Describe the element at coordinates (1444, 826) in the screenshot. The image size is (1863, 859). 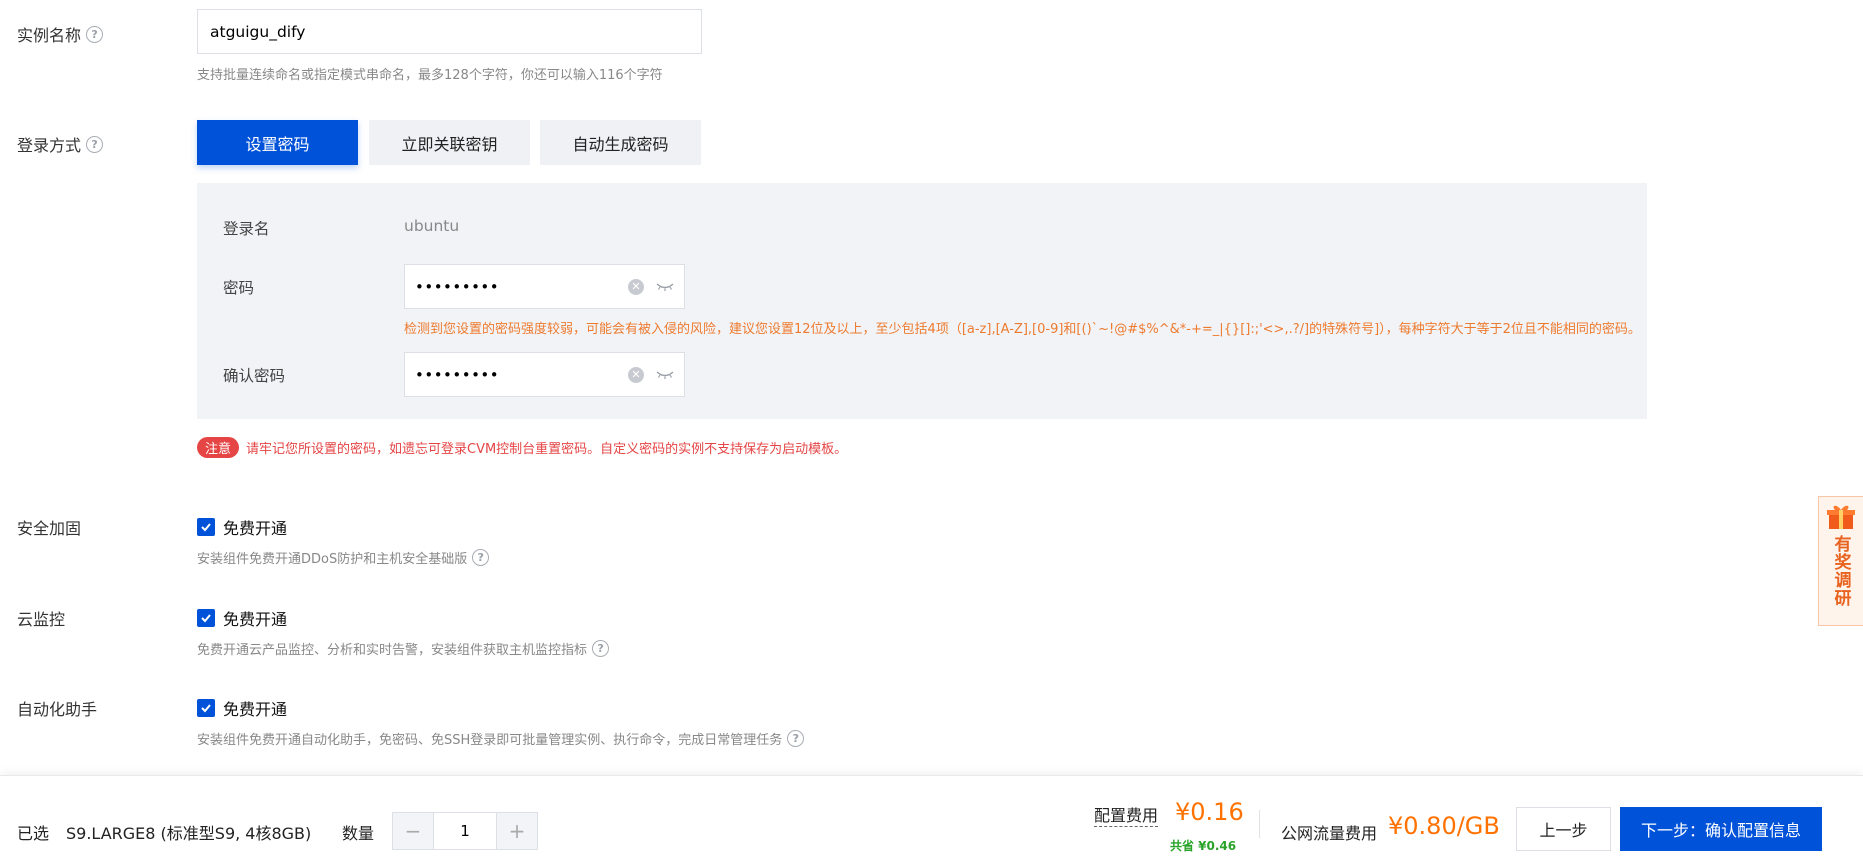
I see `traffic-fee-value: ¥0.80/GB` at that location.